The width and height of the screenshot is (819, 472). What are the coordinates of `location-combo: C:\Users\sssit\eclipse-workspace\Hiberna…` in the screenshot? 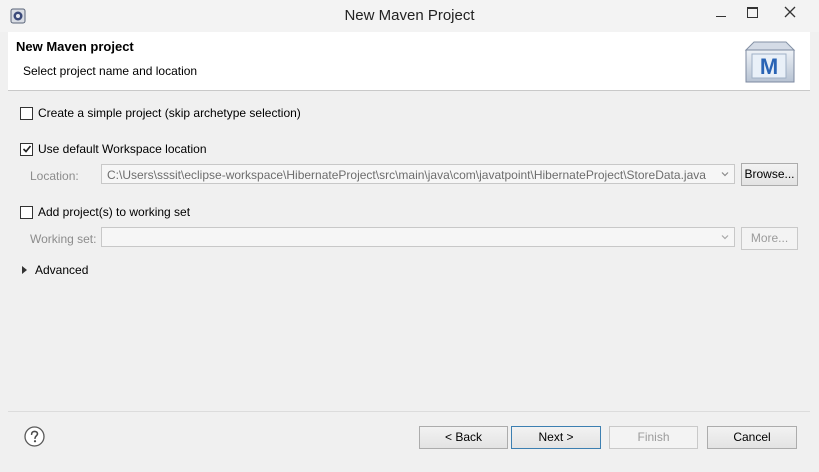 It's located at (418, 174).